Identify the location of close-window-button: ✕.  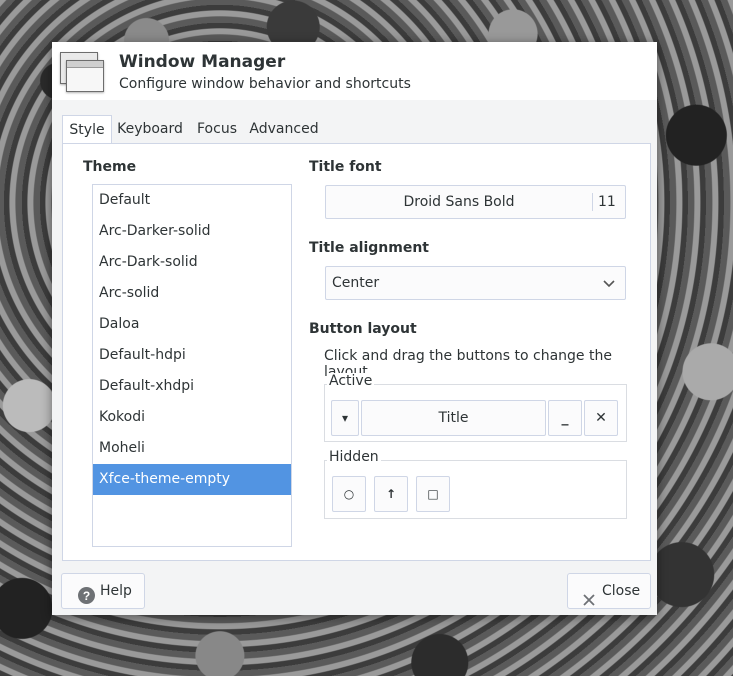
(601, 418).